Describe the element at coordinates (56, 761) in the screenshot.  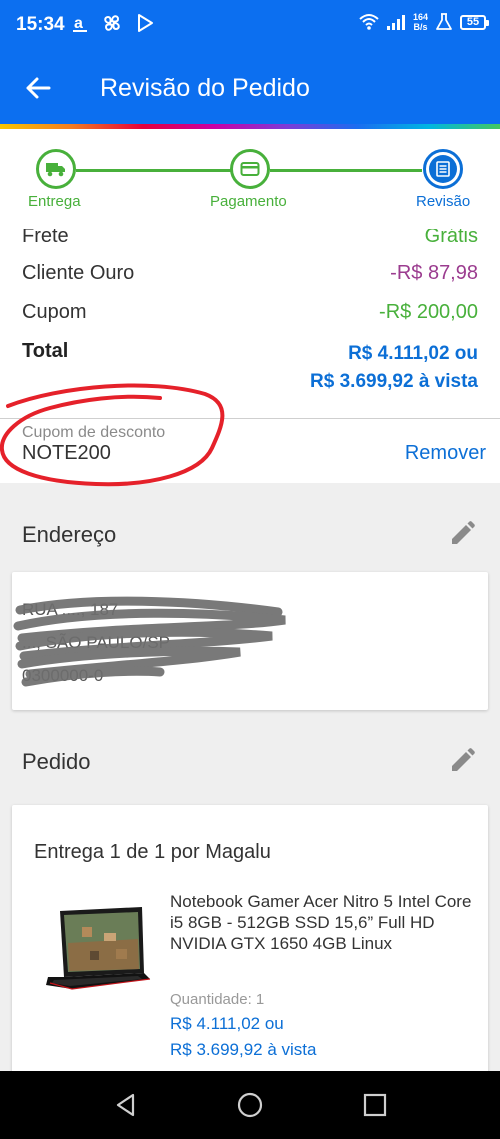
I see `order-section-title: Pedido` at that location.